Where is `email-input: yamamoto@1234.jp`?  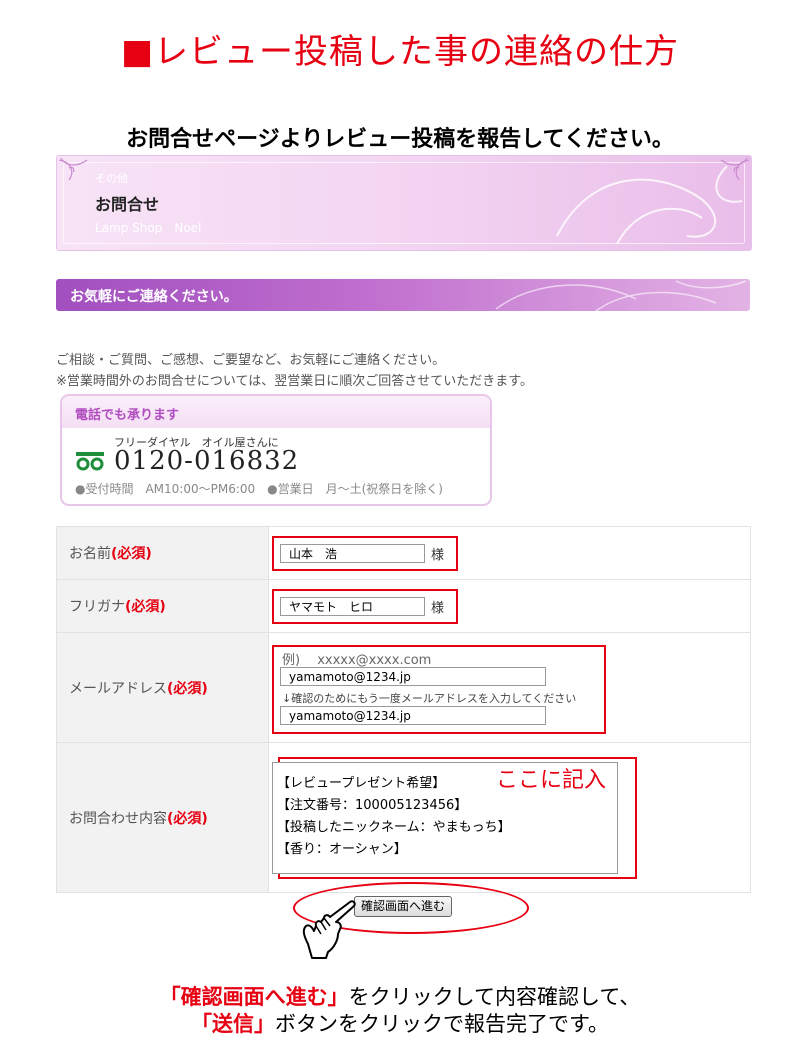 email-input: yamamoto@1234.jp is located at coordinates (413, 676).